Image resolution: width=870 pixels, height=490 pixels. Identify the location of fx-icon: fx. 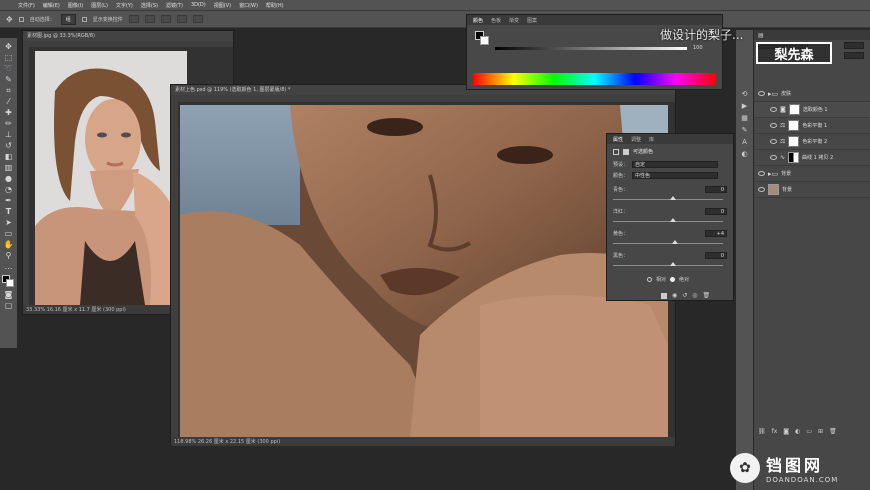
(775, 431).